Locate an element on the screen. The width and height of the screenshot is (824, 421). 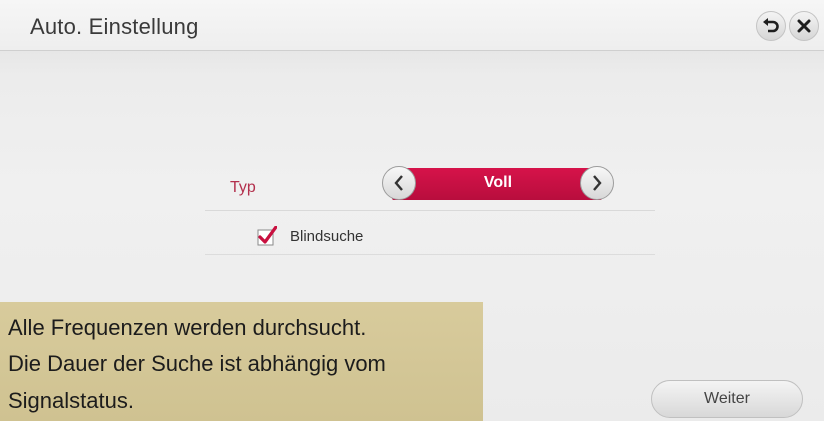
chevron-left-icon is located at coordinates (398, 183).